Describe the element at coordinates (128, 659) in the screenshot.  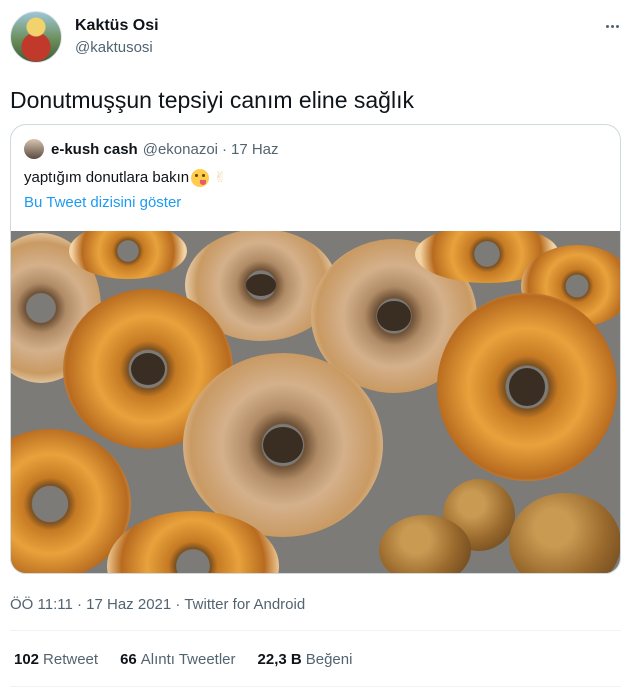
I see `quotes-count: 66` at that location.